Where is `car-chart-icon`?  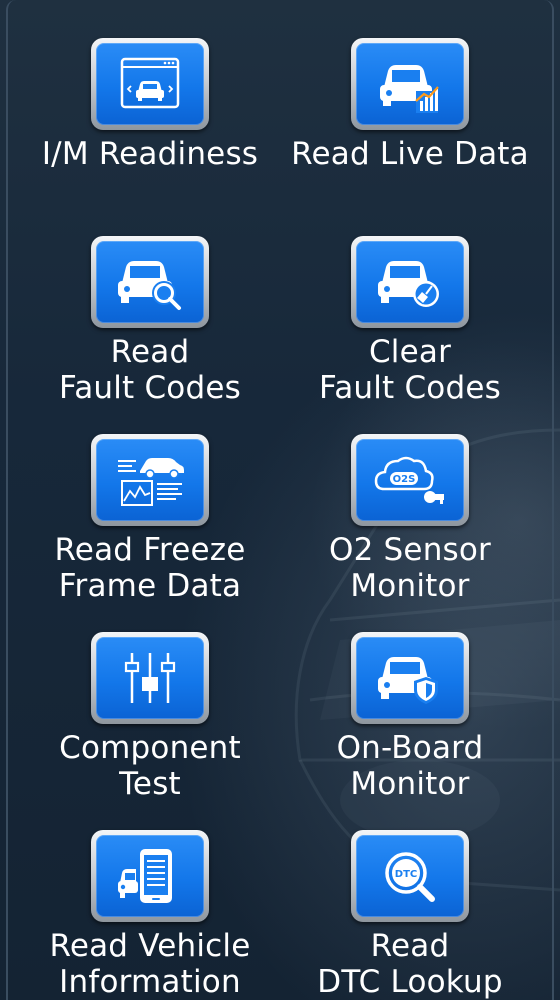
car-chart-icon is located at coordinates (409, 89).